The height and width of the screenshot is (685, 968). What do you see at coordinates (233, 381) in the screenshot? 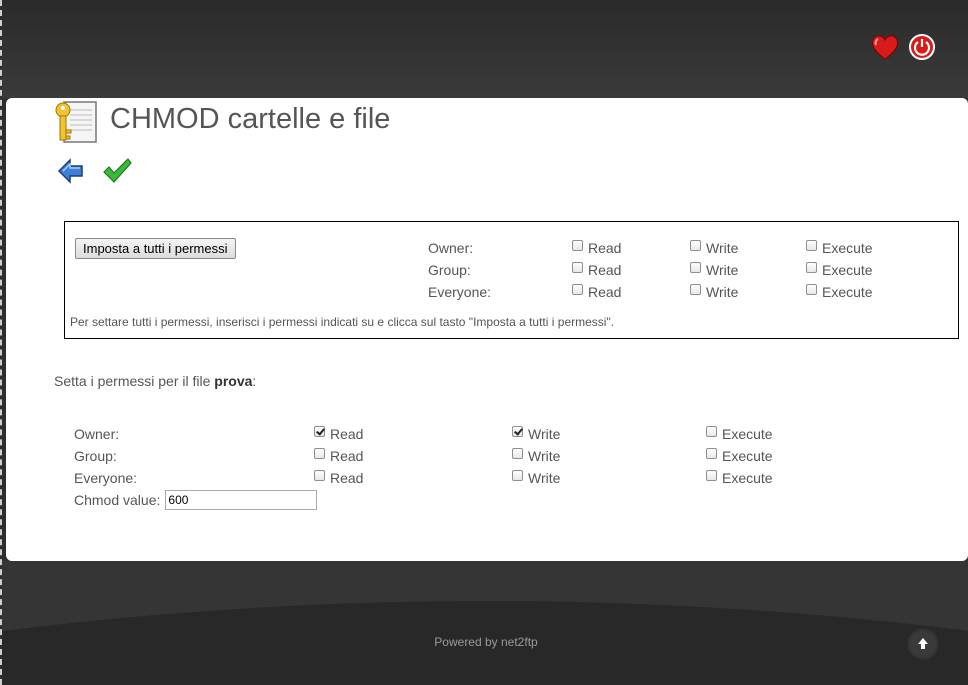
I see `file-name: prova` at bounding box center [233, 381].